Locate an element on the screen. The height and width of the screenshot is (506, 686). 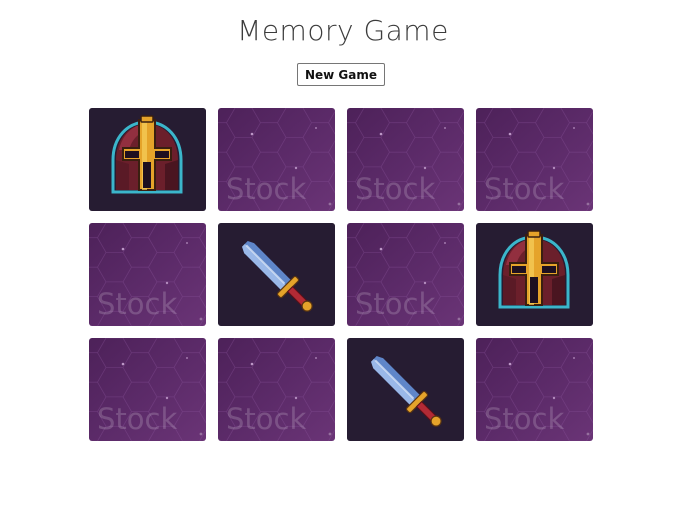
page-title: Memory Game is located at coordinates (343, 30).